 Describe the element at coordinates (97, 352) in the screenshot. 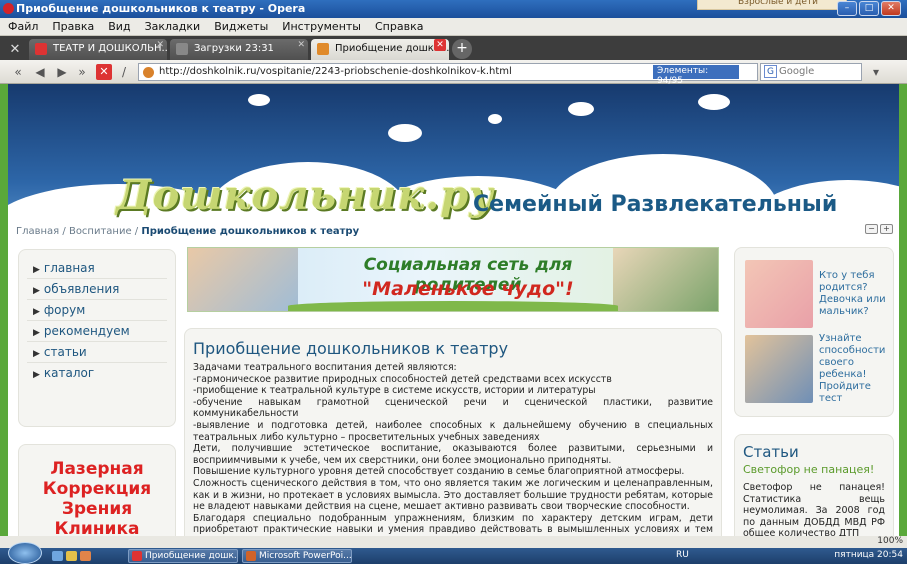

I see `nav-item-articles: ▶ статьи` at that location.